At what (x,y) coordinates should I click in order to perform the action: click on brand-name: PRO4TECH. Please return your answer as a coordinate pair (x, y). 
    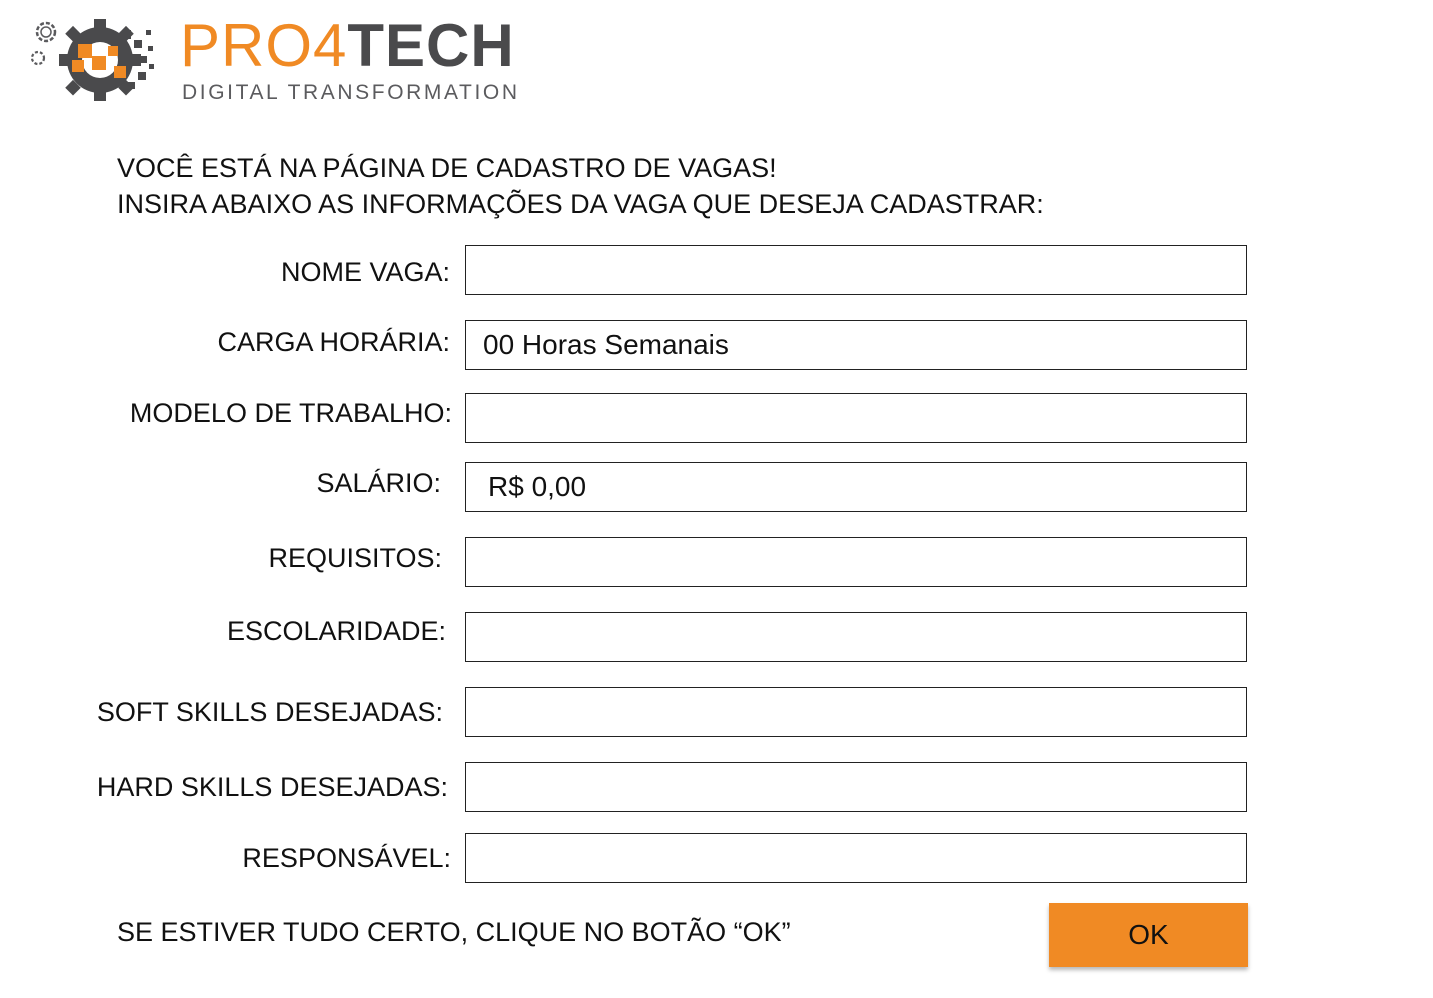
    Looking at the image, I should click on (347, 46).